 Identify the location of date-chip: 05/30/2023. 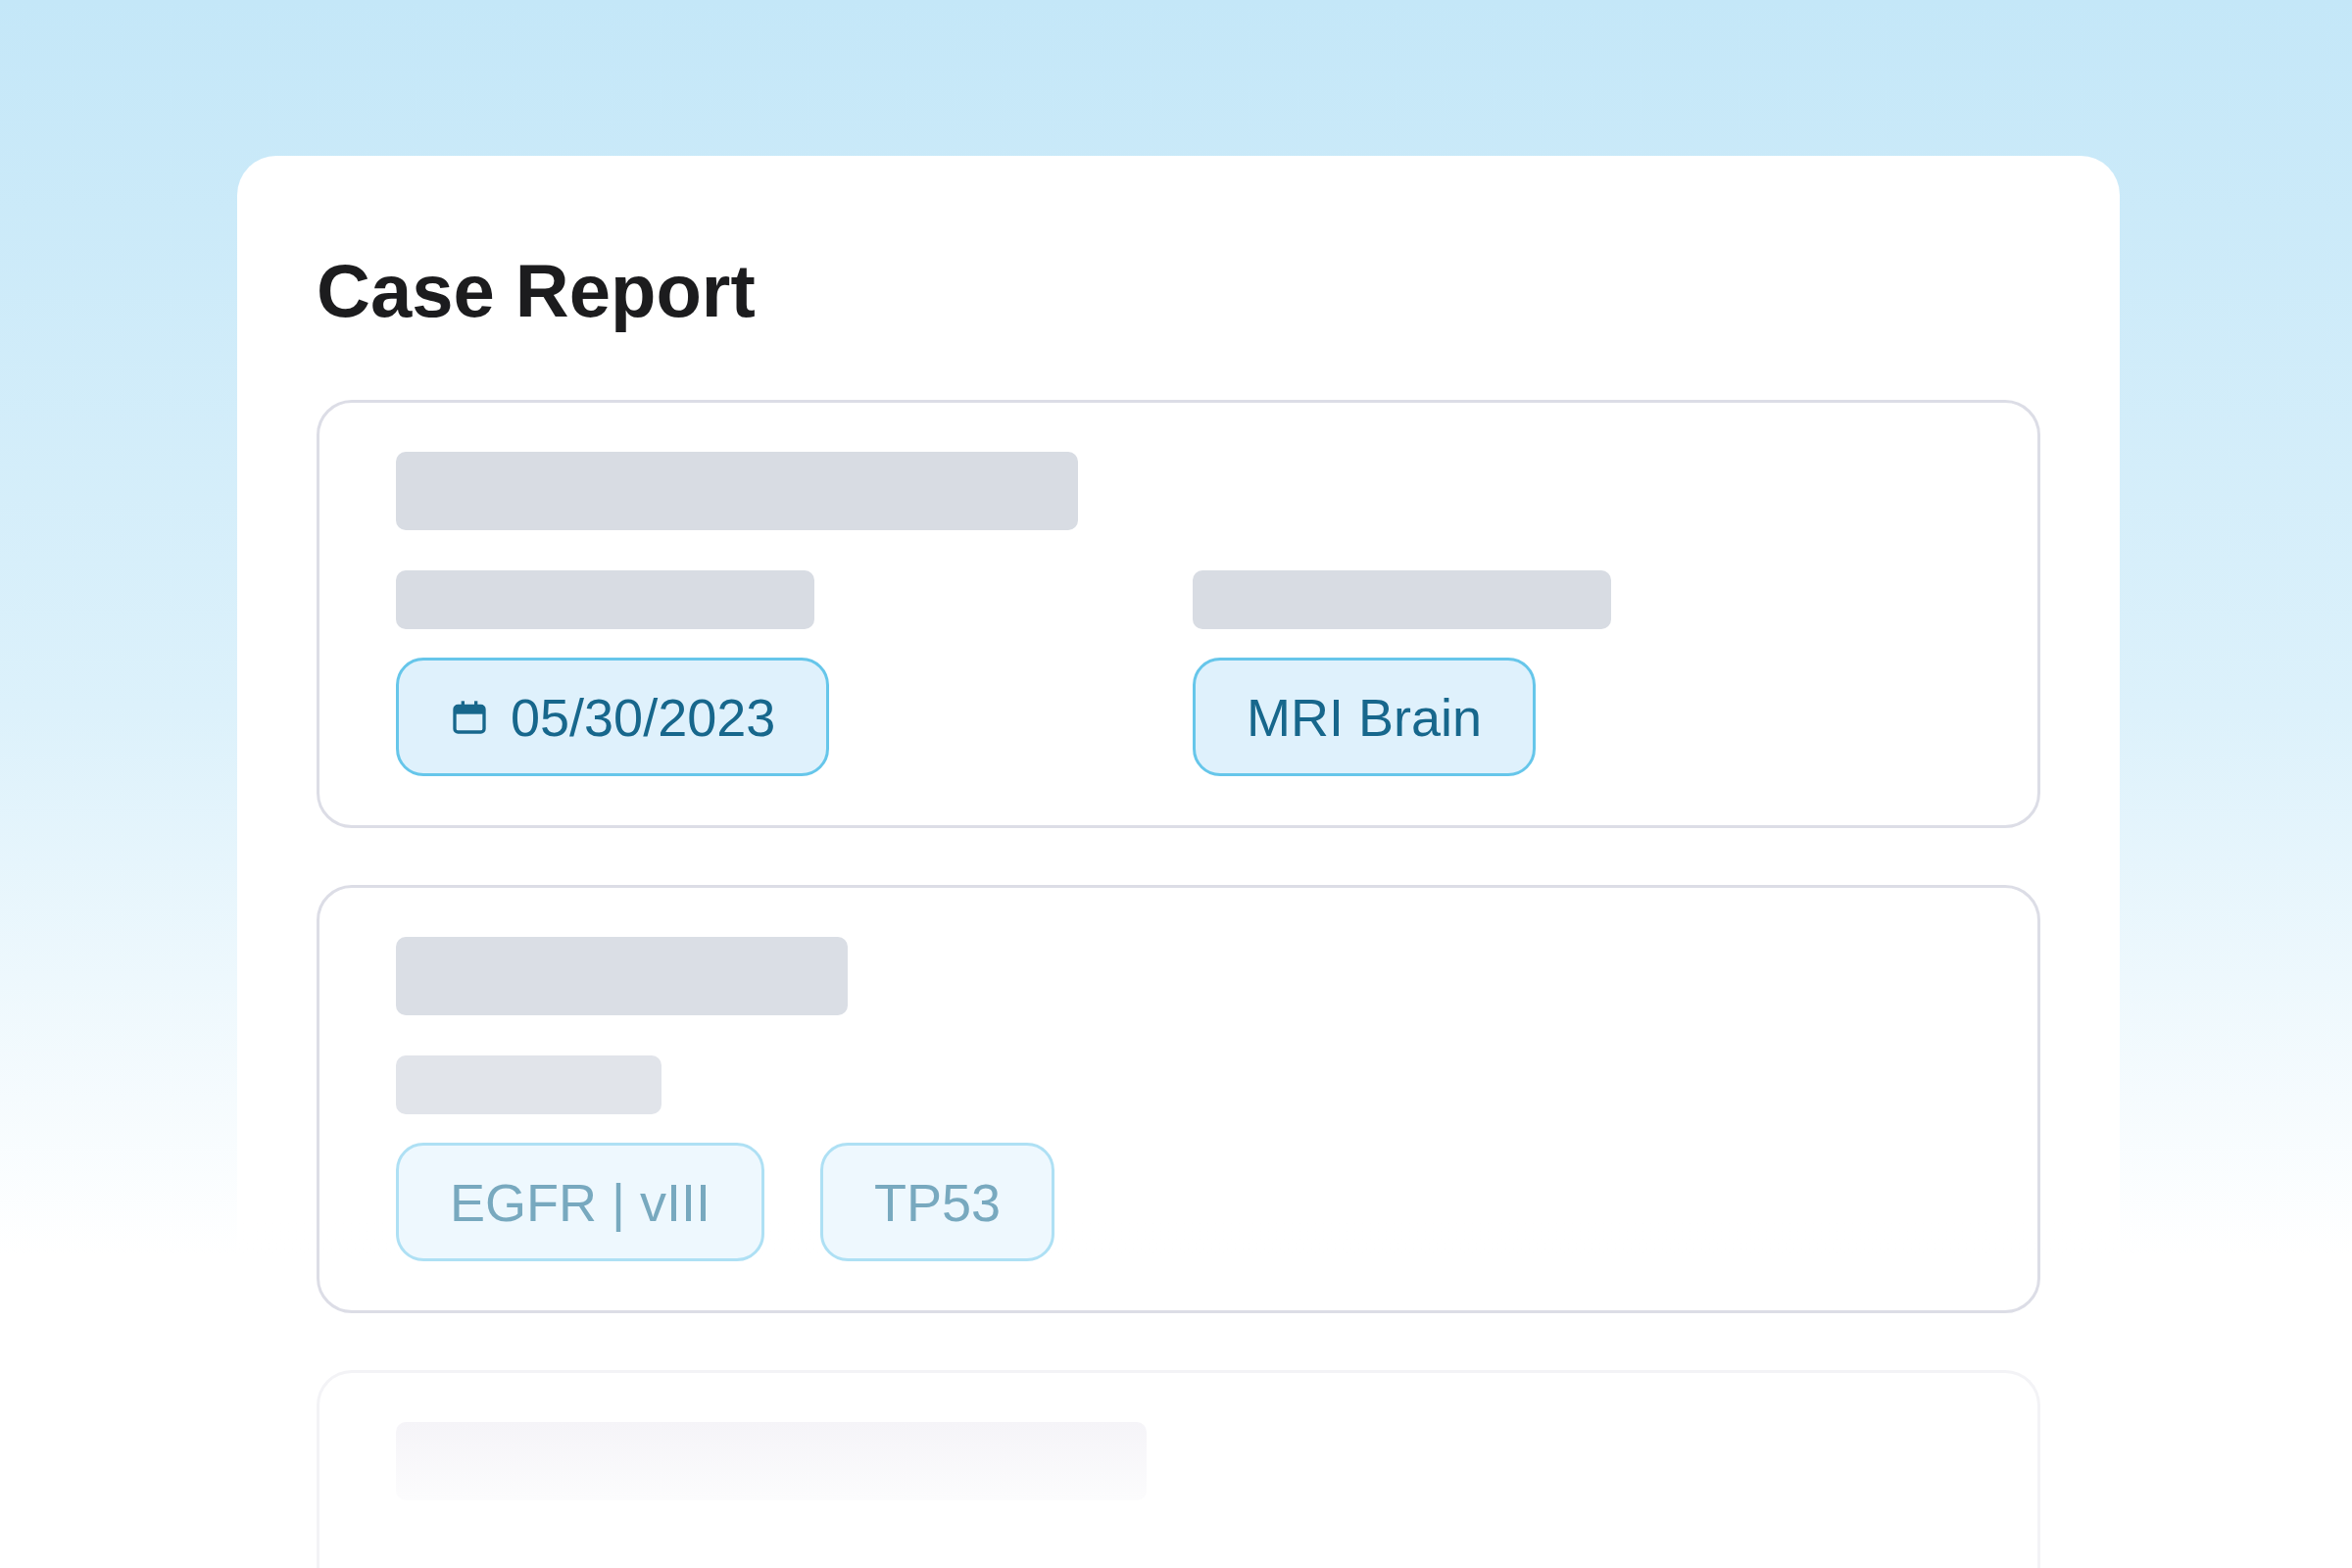
(613, 717).